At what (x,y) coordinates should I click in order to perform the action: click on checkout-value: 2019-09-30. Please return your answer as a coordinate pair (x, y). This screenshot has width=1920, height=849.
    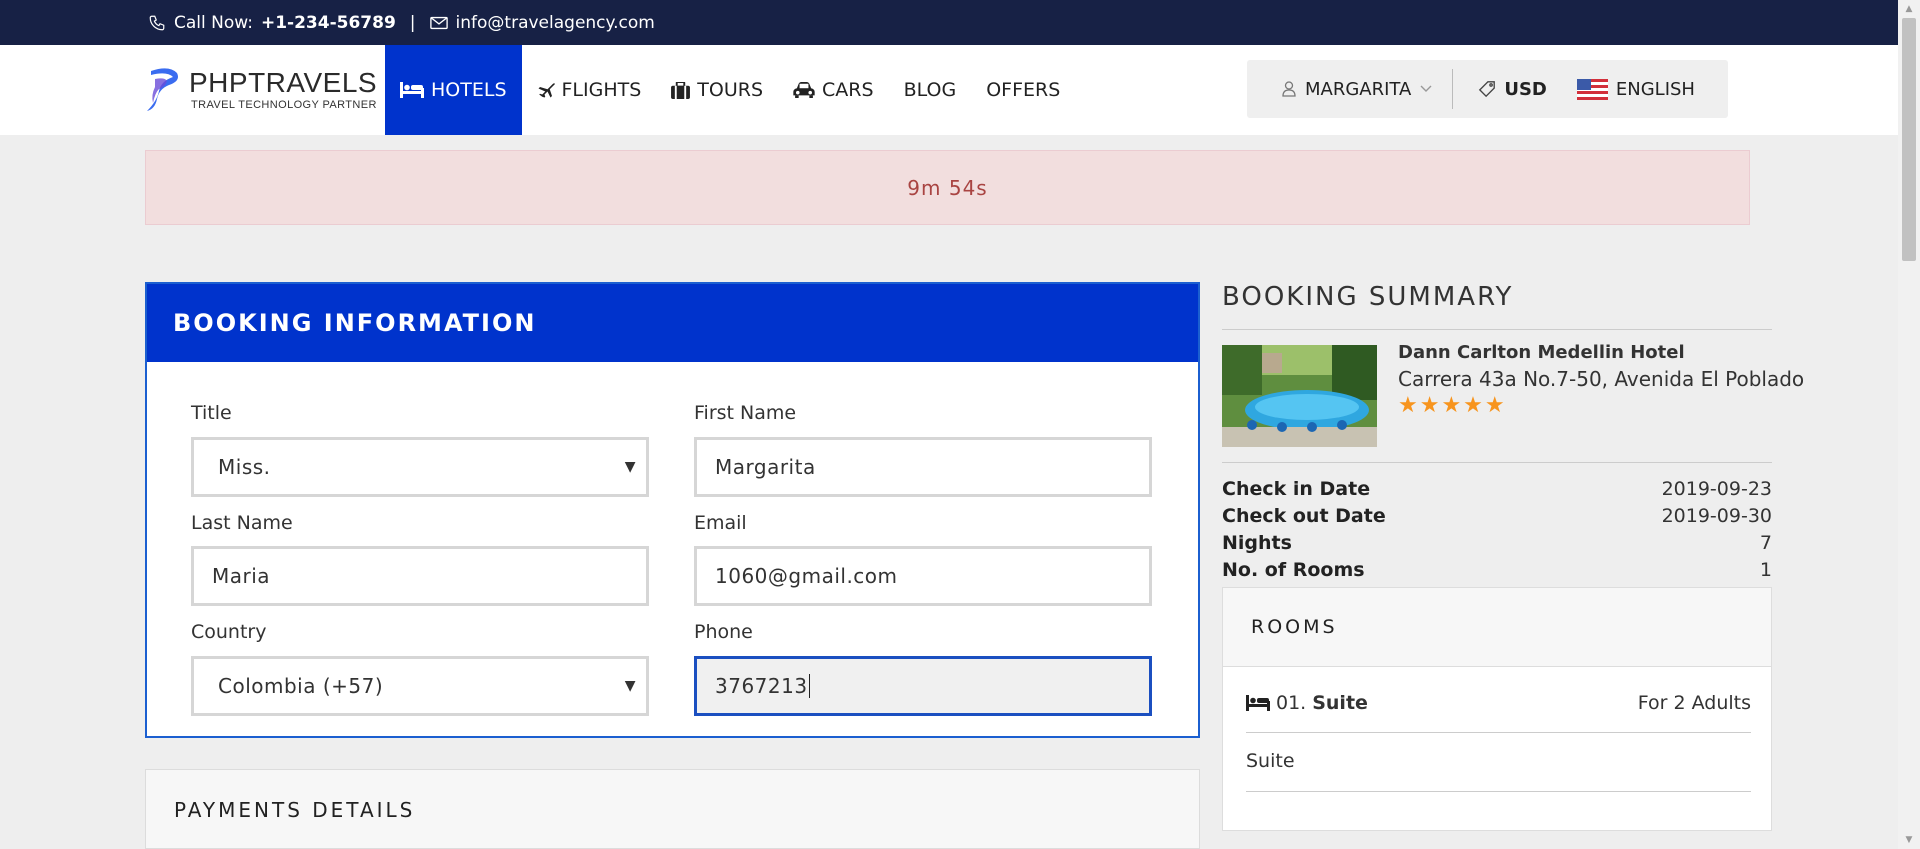
    Looking at the image, I should click on (1716, 516).